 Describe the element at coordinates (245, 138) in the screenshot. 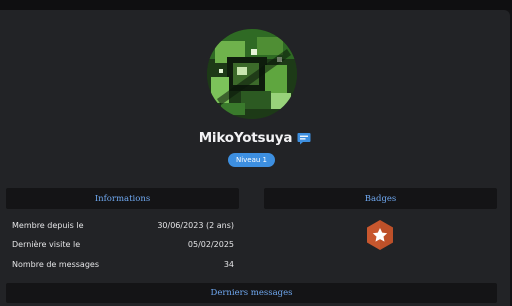

I see `username: MikoYotsuya` at that location.